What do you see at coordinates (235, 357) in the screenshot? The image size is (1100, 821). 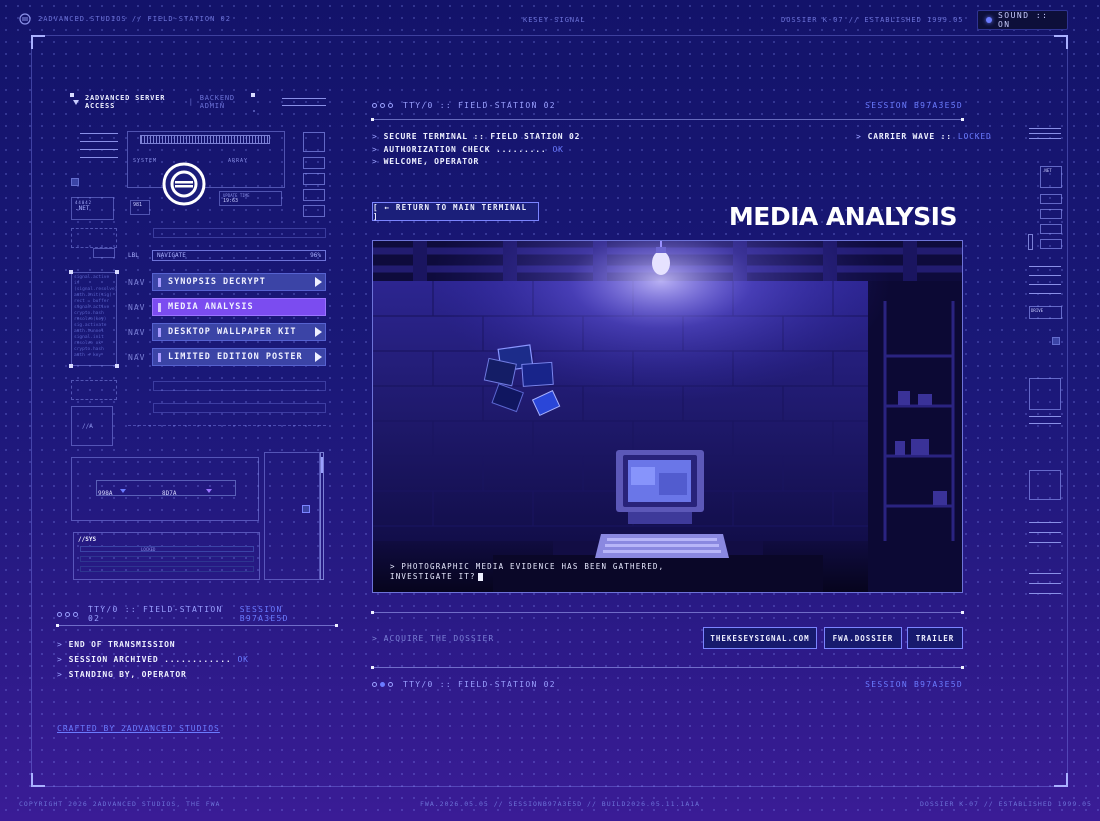 I see `nav-poster-label: LIMITED EDITION POSTER` at bounding box center [235, 357].